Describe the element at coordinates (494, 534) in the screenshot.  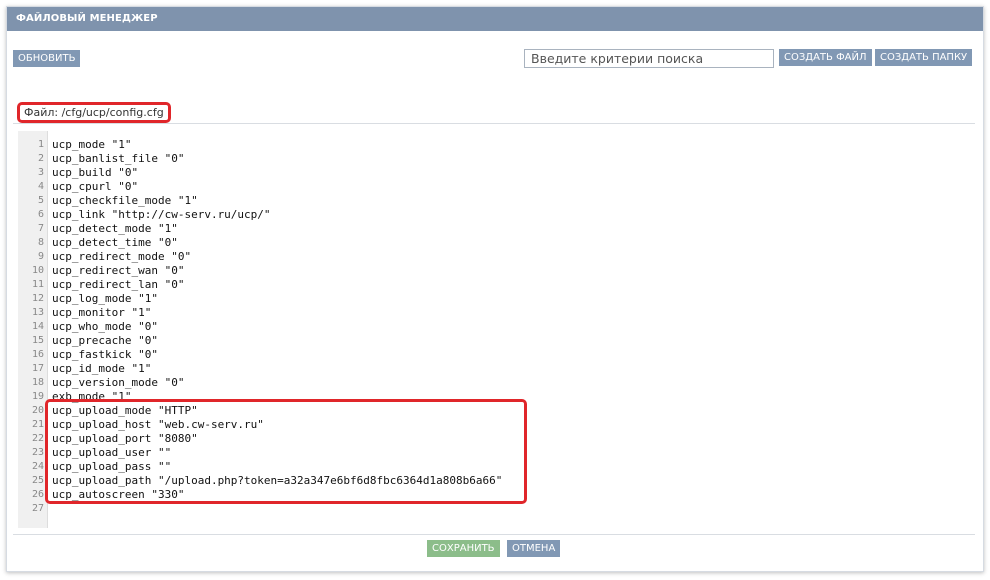
I see `divider-bottom` at that location.